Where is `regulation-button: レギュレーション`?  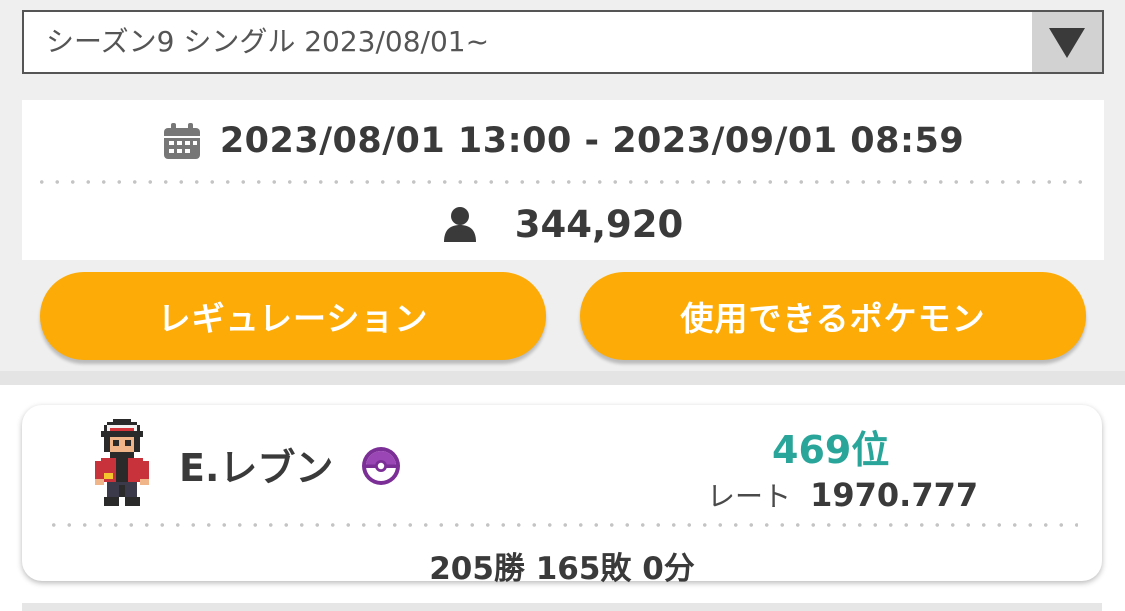 regulation-button: レギュレーション is located at coordinates (293, 316).